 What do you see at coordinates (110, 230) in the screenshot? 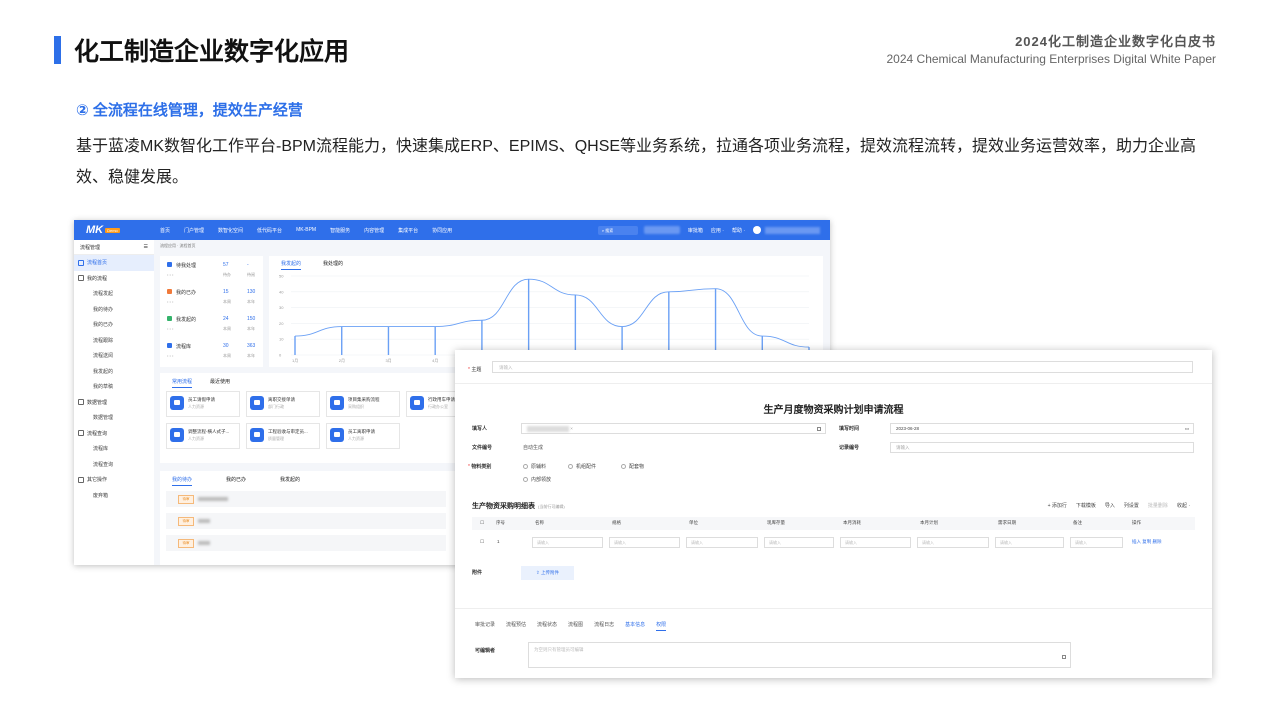
I see `app-logo: MK Demo` at bounding box center [110, 230].